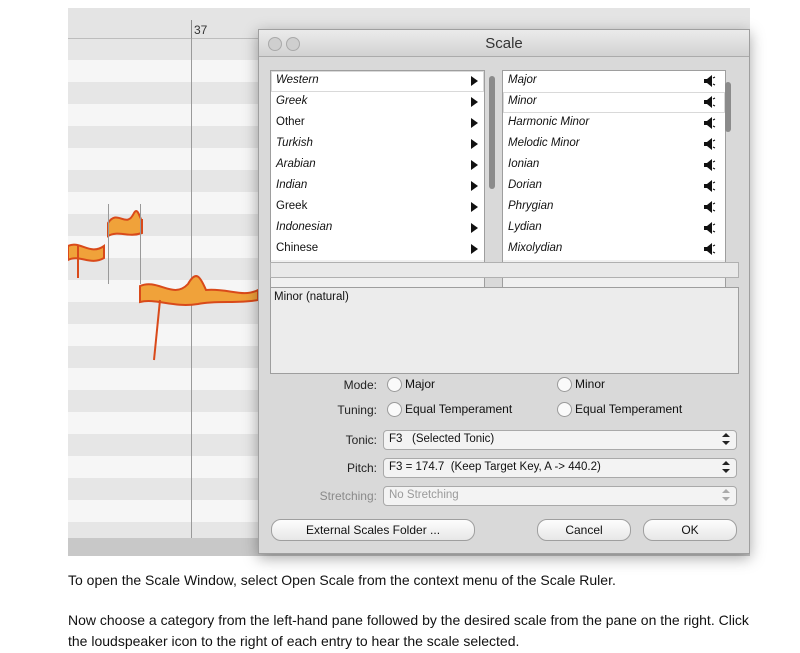  I want to click on category-item-label: Indian, so click(292, 185).